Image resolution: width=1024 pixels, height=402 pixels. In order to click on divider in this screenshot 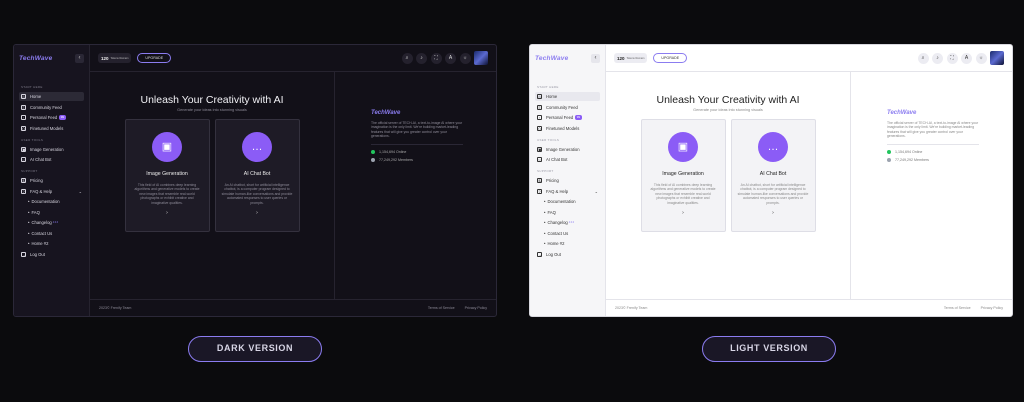, I will do `click(417, 144)`.